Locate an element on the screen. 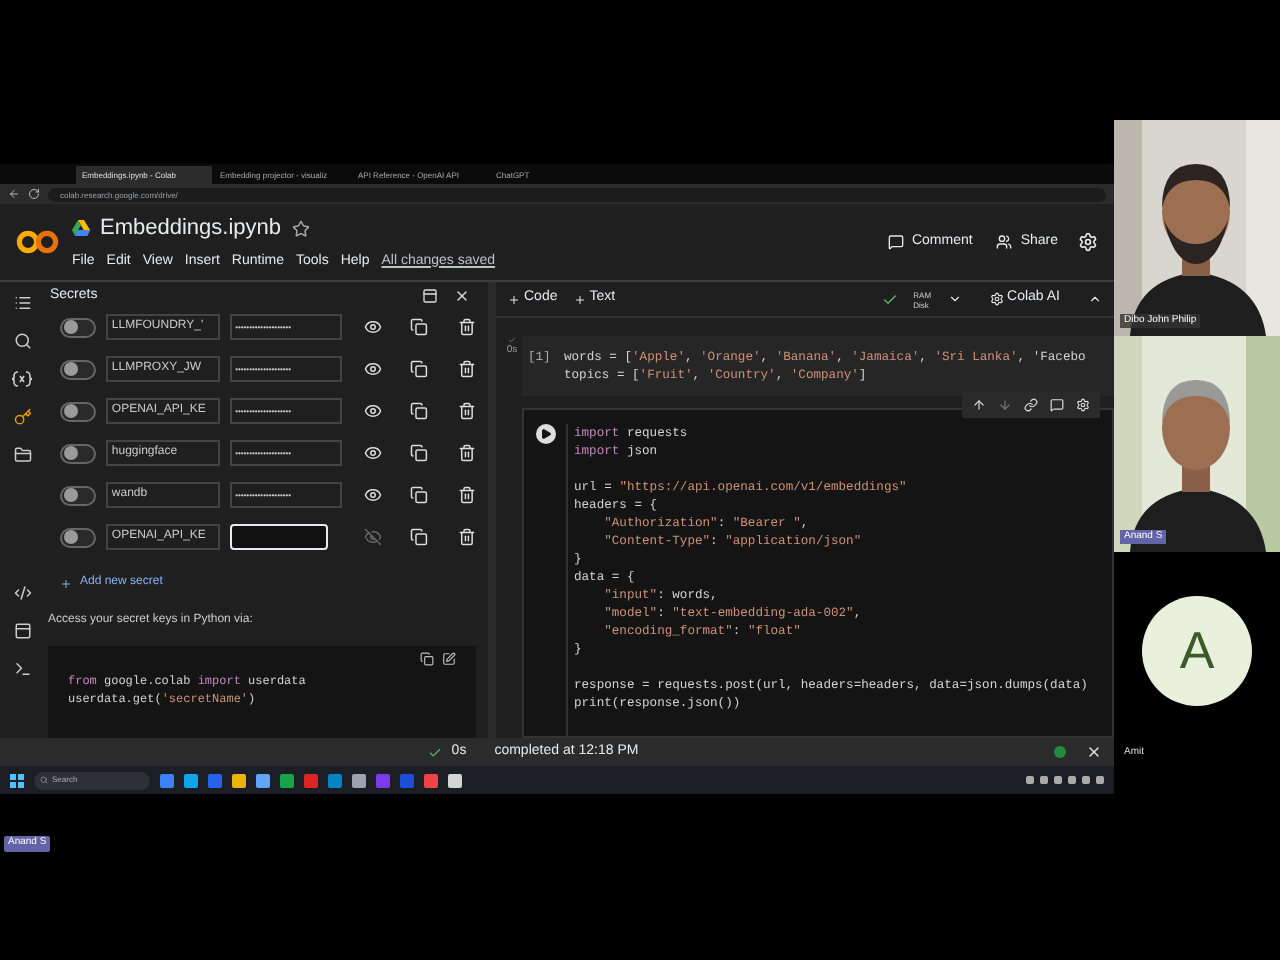 This screenshot has height=960, width=1280. dropdown-icon is located at coordinates (954, 299).